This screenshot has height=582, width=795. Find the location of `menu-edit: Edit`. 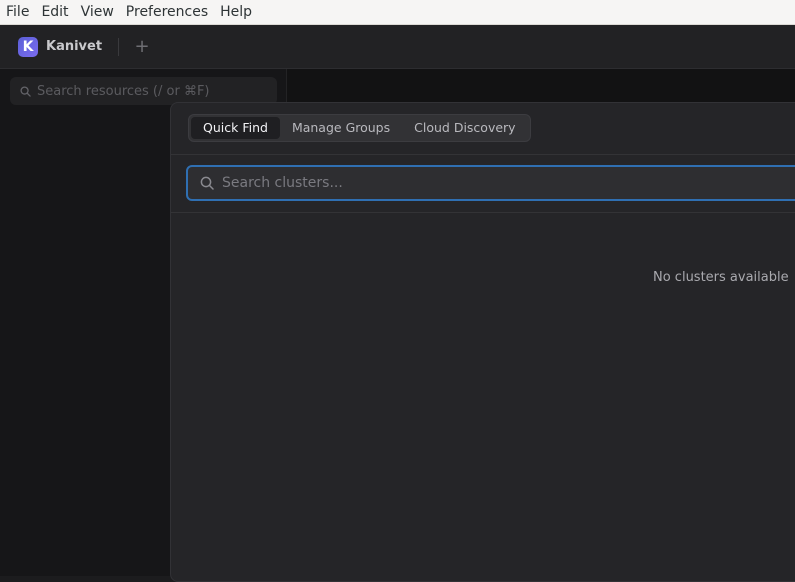

menu-edit: Edit is located at coordinates (54, 12).